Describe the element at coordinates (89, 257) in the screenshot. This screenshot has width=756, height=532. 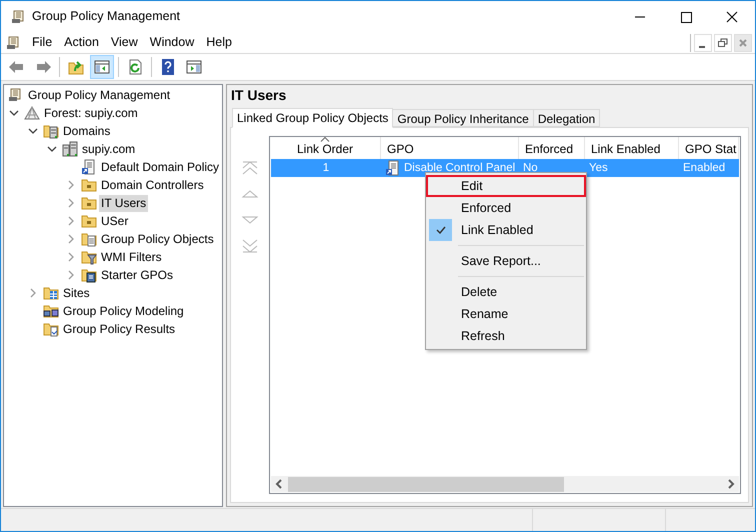
I see `folder-funnel-icon` at that location.